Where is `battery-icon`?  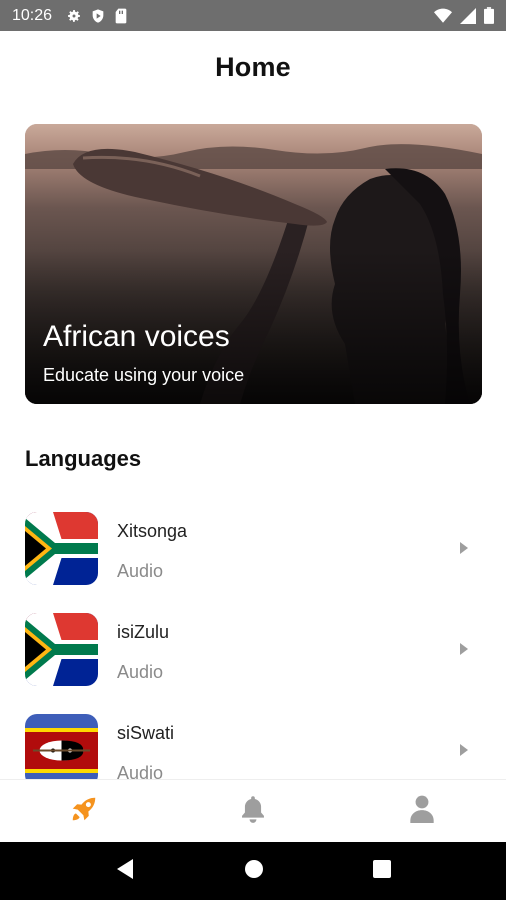 battery-icon is located at coordinates (489, 15).